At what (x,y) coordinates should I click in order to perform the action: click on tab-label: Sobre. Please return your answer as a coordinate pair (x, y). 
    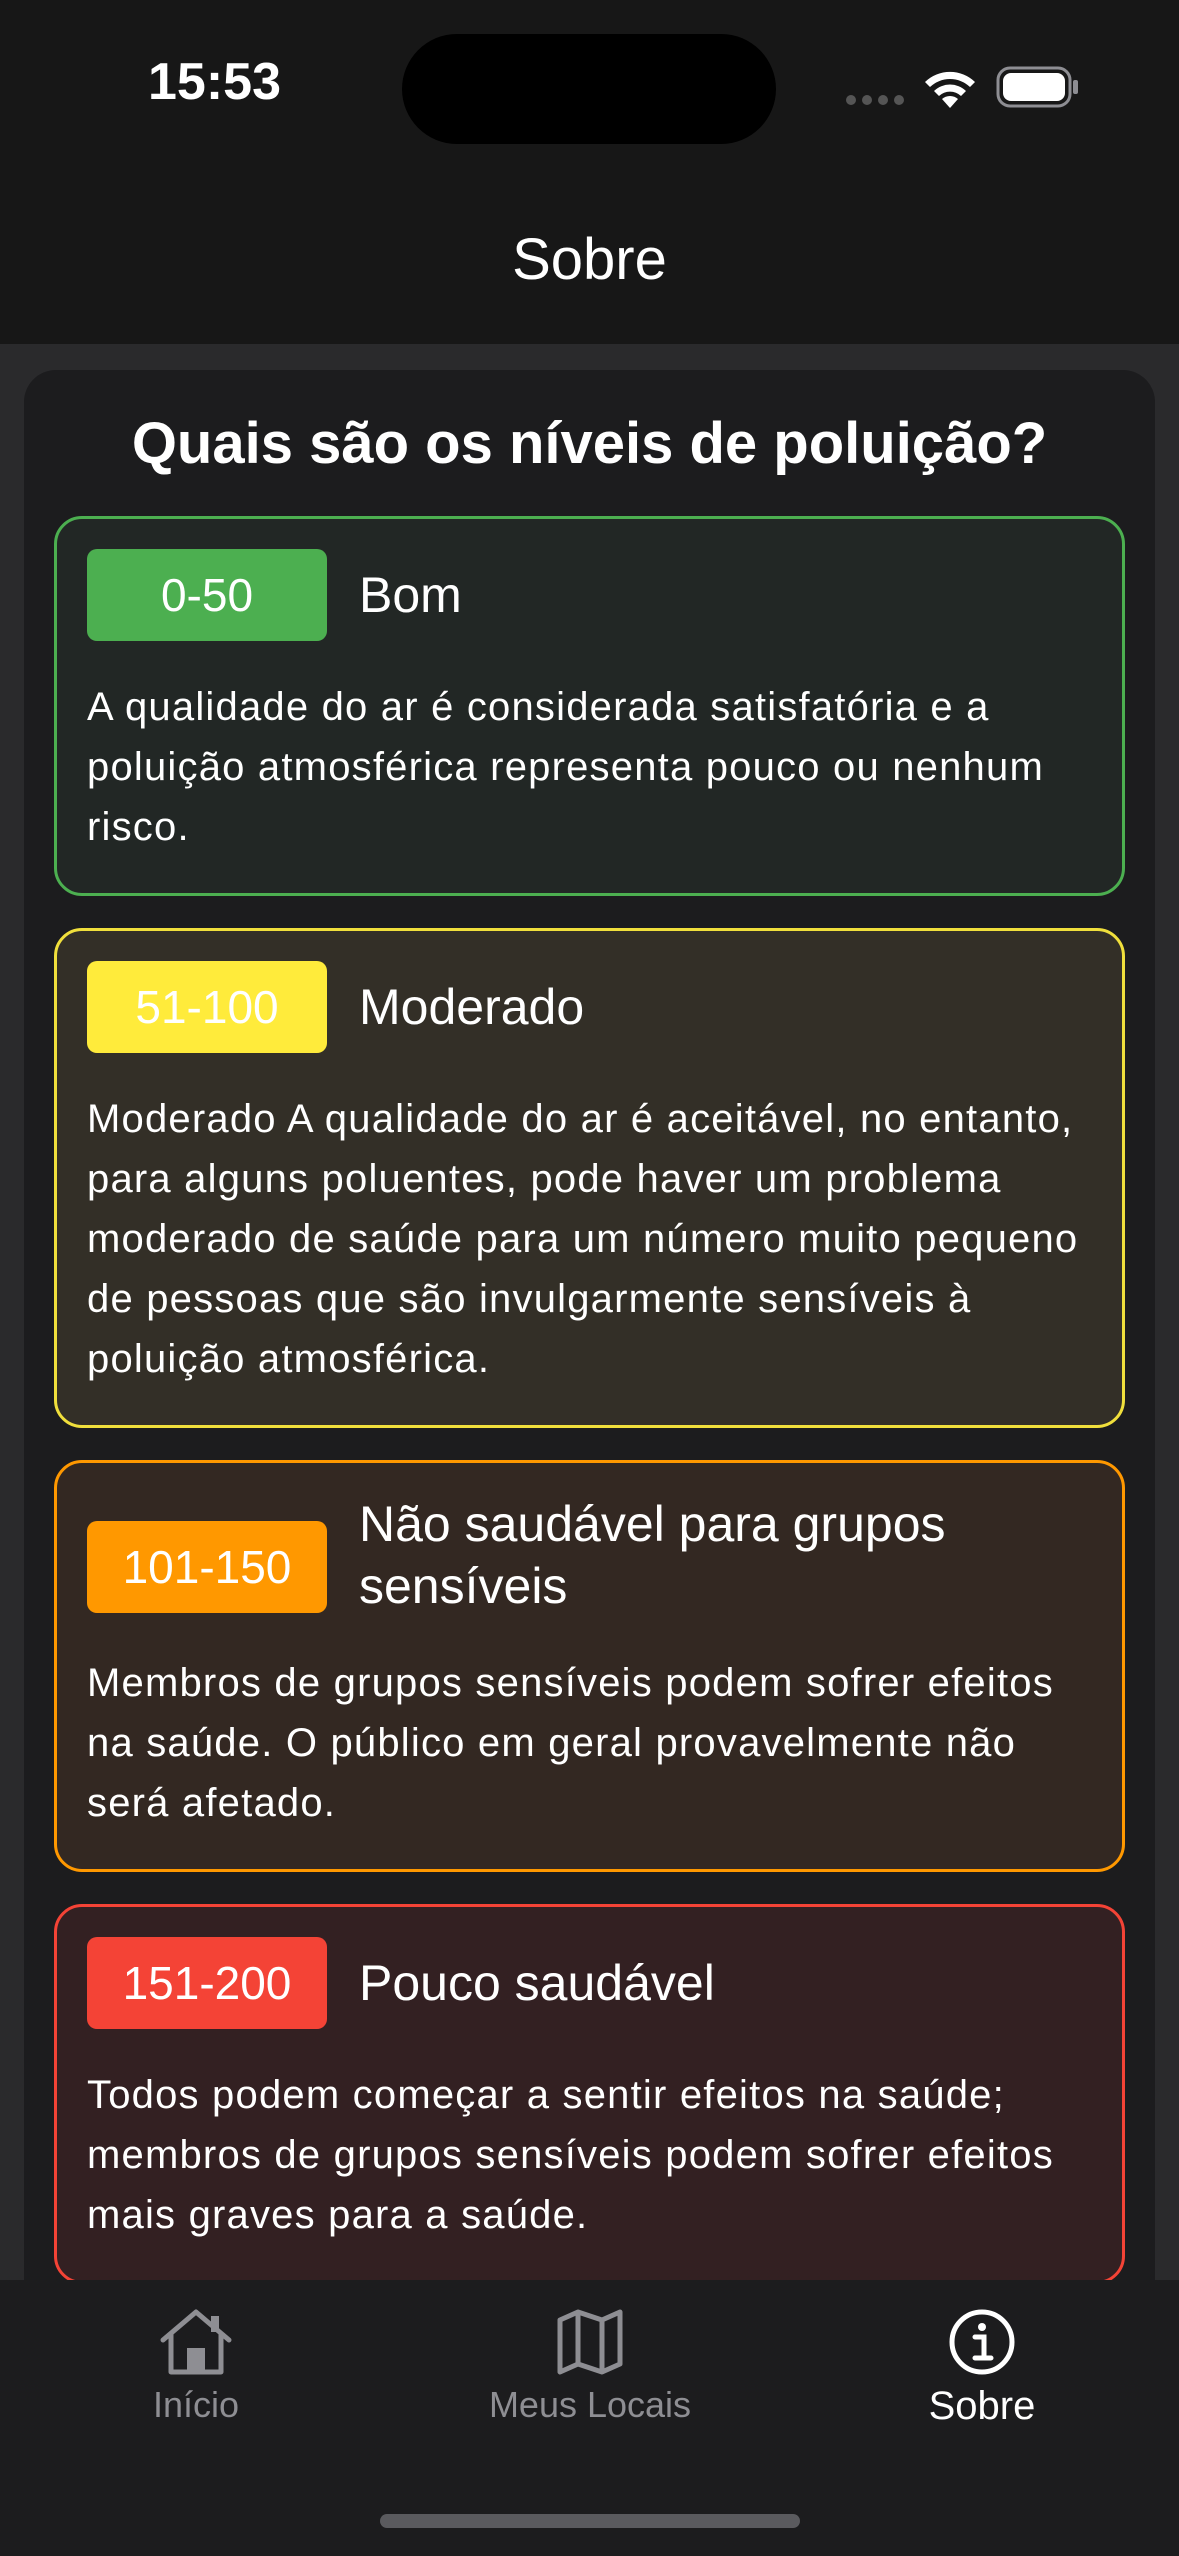
    Looking at the image, I should click on (982, 2406).